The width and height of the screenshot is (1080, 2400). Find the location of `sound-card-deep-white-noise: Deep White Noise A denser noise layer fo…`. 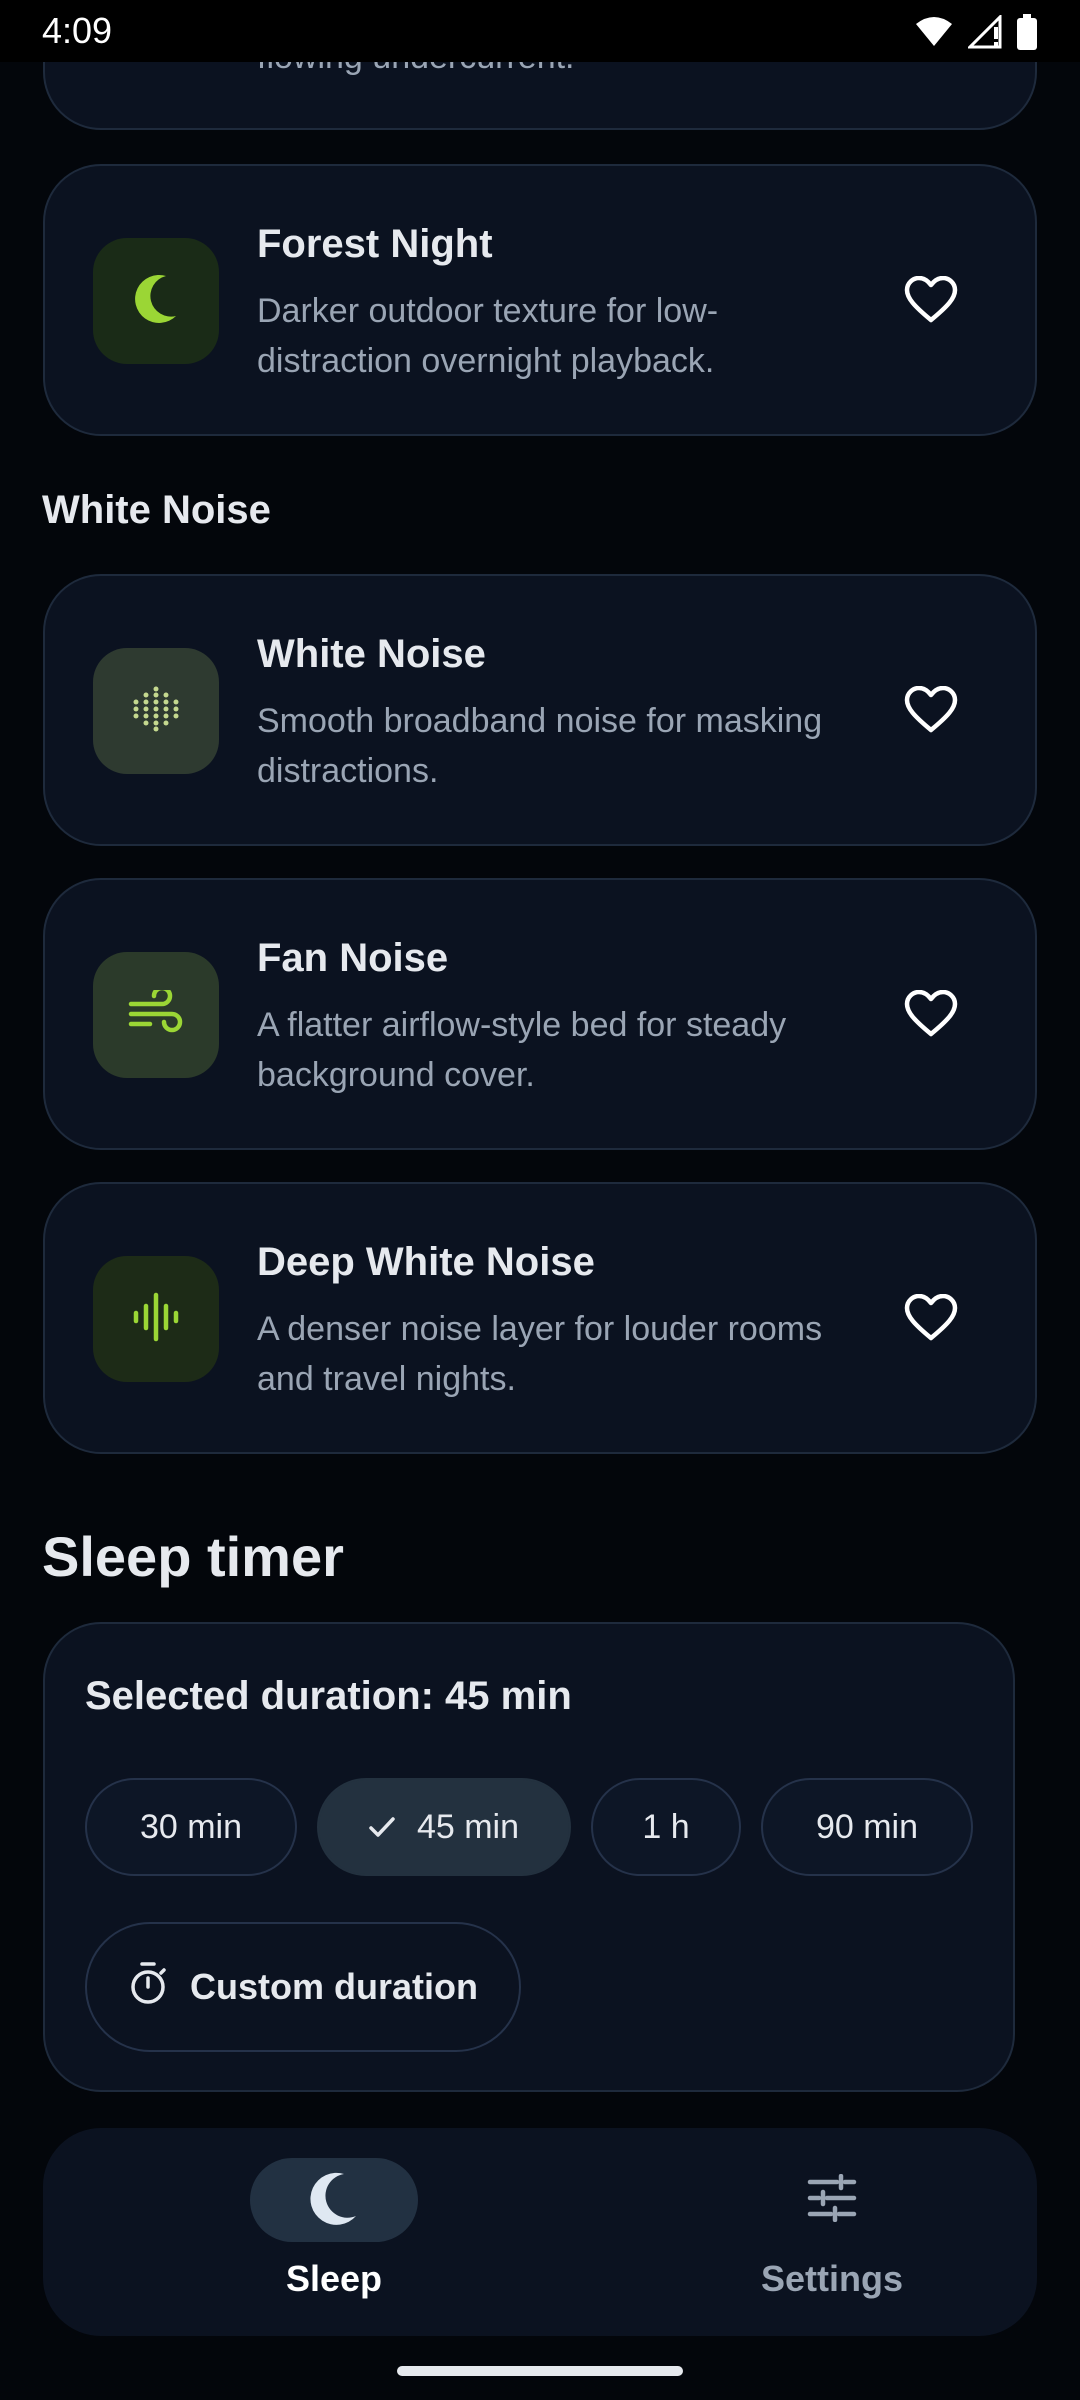

sound-card-deep-white-noise: Deep White Noise A denser noise layer fo… is located at coordinates (540, 1318).